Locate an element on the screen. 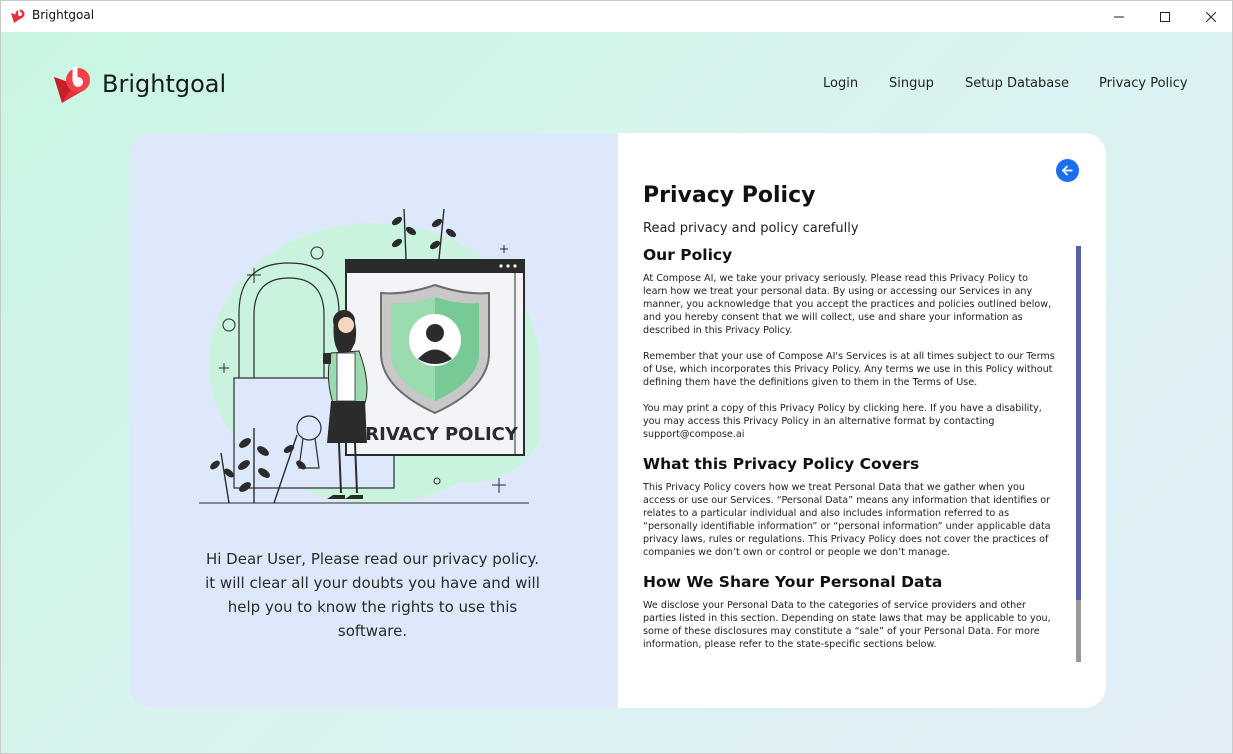  maximize-icon is located at coordinates (1165, 16).